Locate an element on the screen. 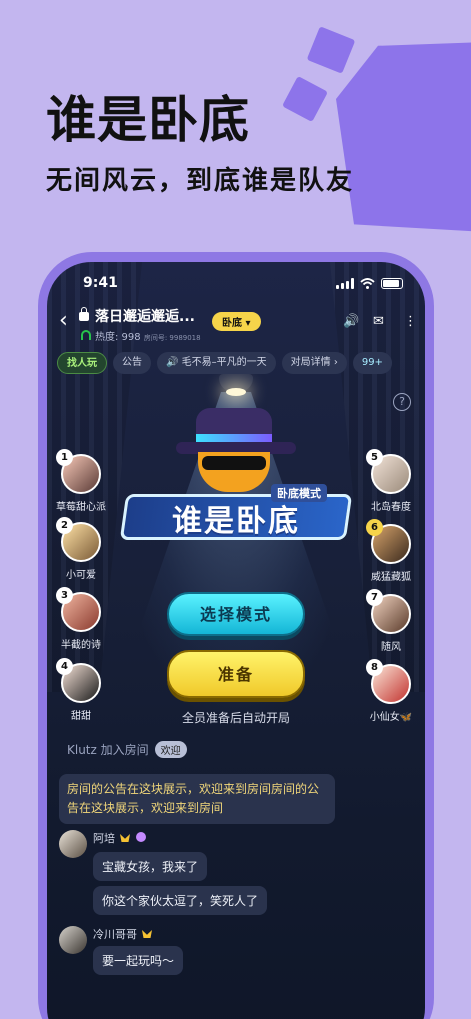 The image size is (471, 1019). round-detail-chip: 对局详情 › is located at coordinates (314, 363).